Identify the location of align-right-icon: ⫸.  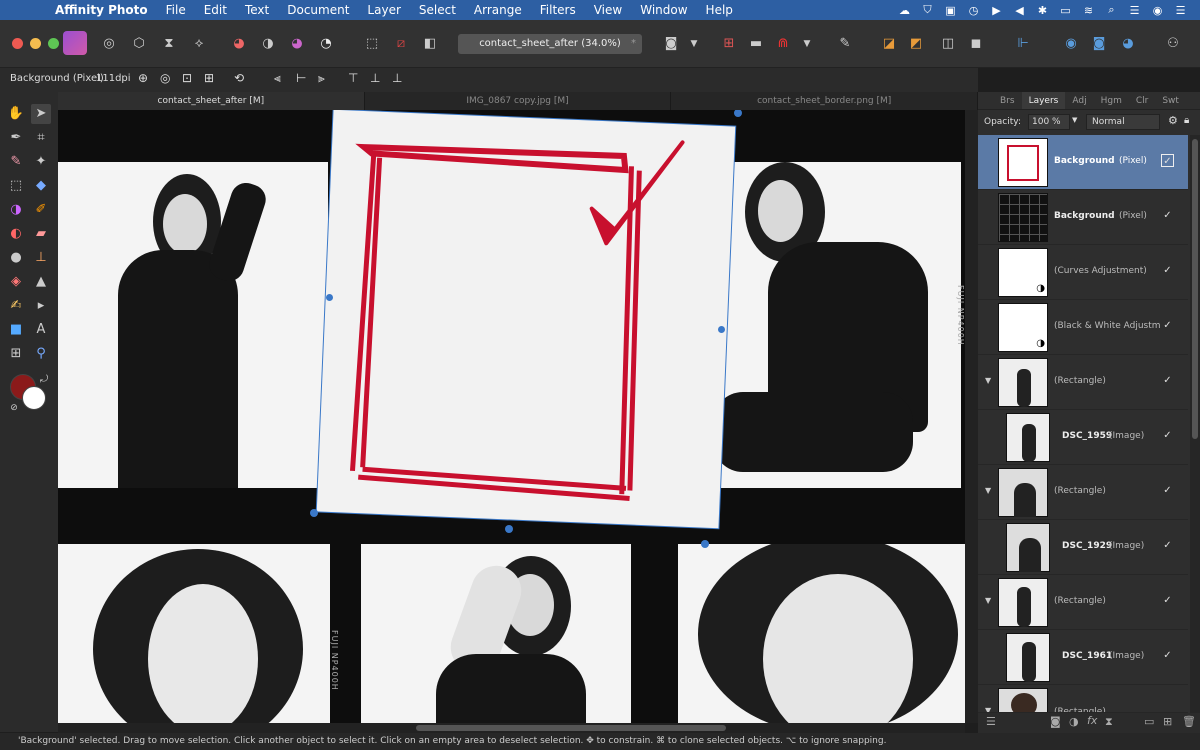
(321, 78).